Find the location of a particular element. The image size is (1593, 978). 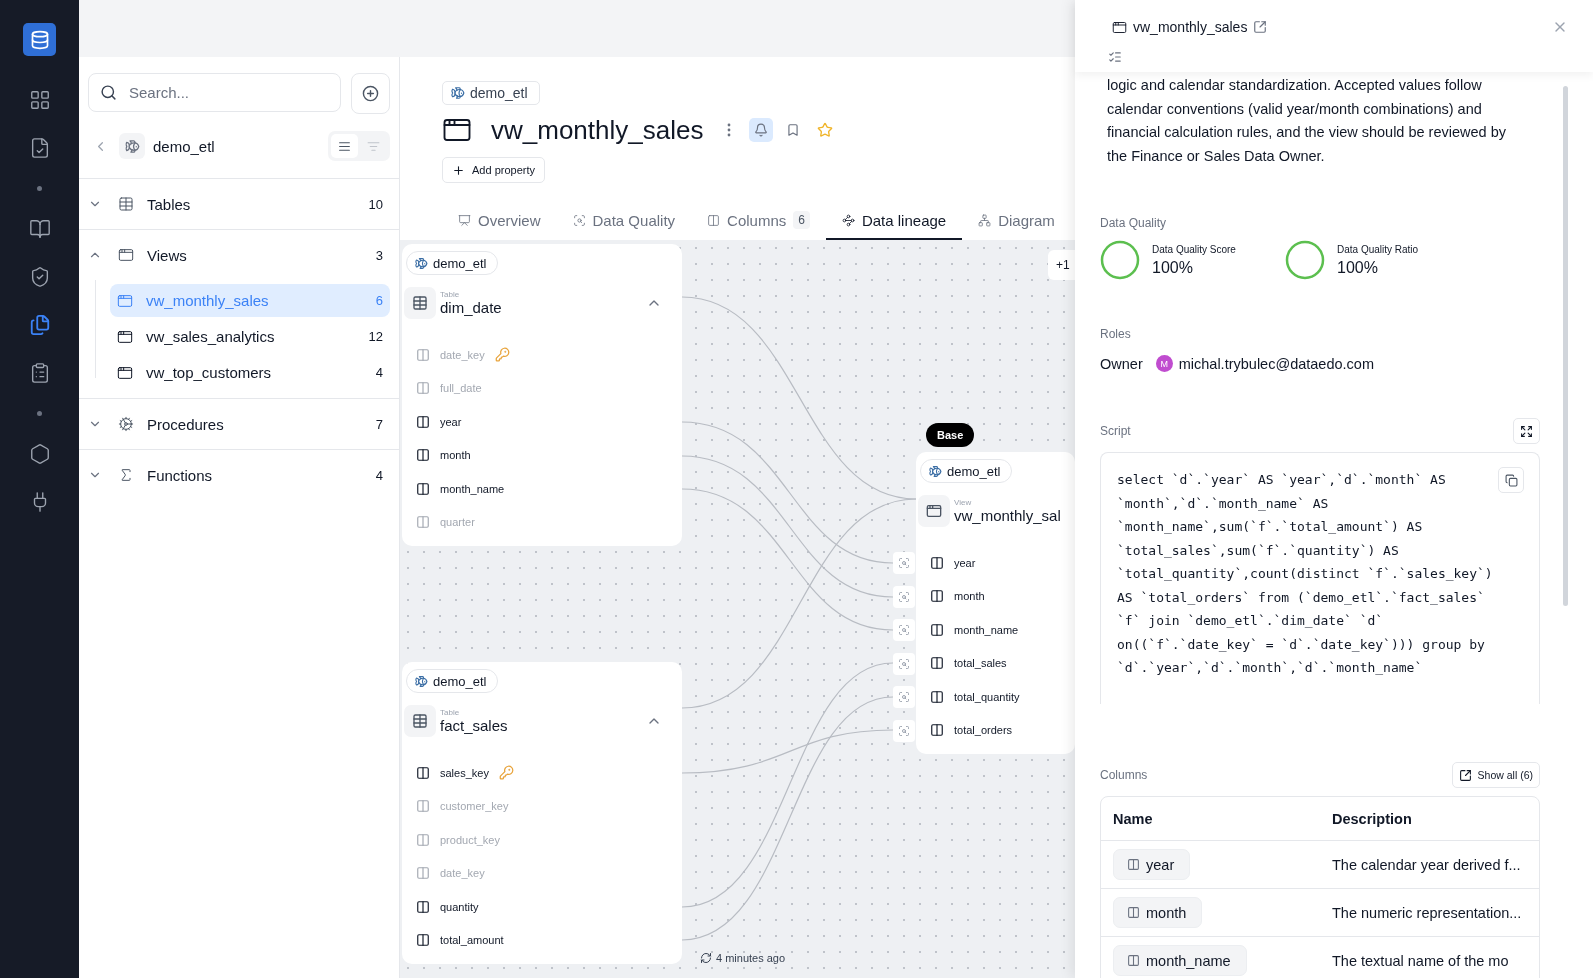

filter-icon is located at coordinates (373, 146).